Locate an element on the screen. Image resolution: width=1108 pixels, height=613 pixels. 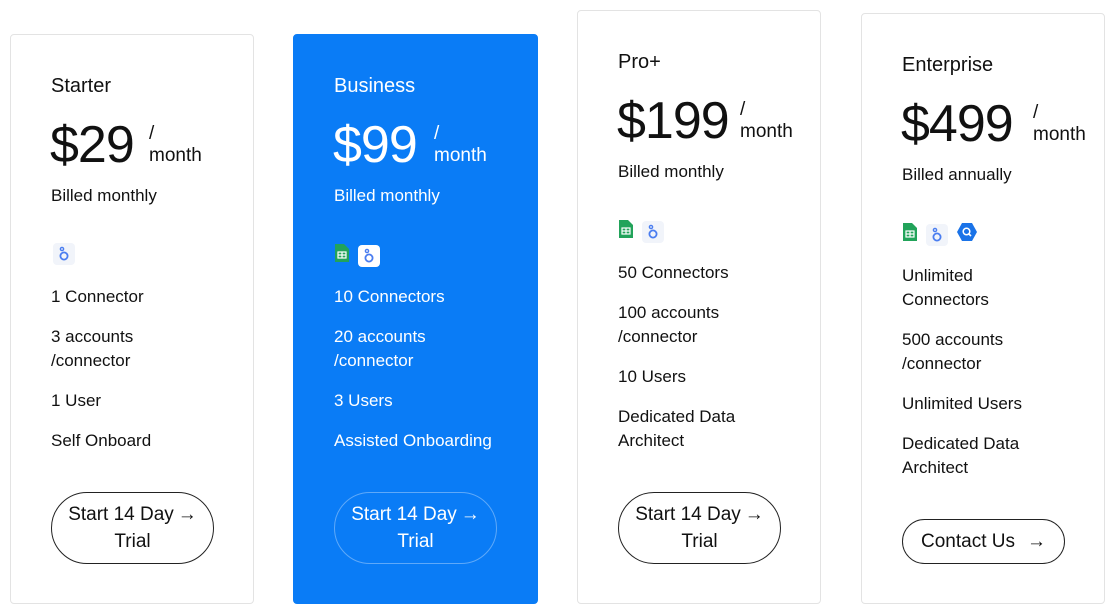
feature-connectors: 10 Connectors is located at coordinates (389, 296).